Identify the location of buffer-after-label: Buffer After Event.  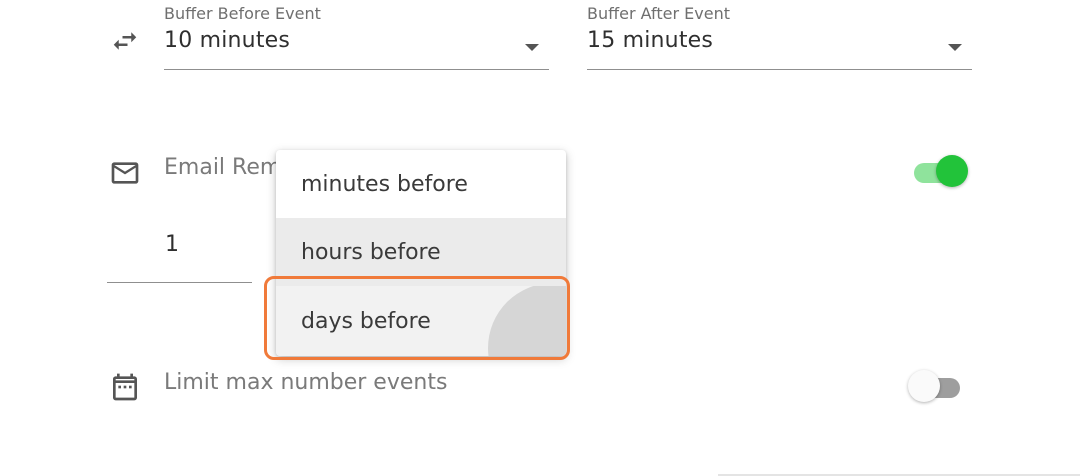
(658, 13).